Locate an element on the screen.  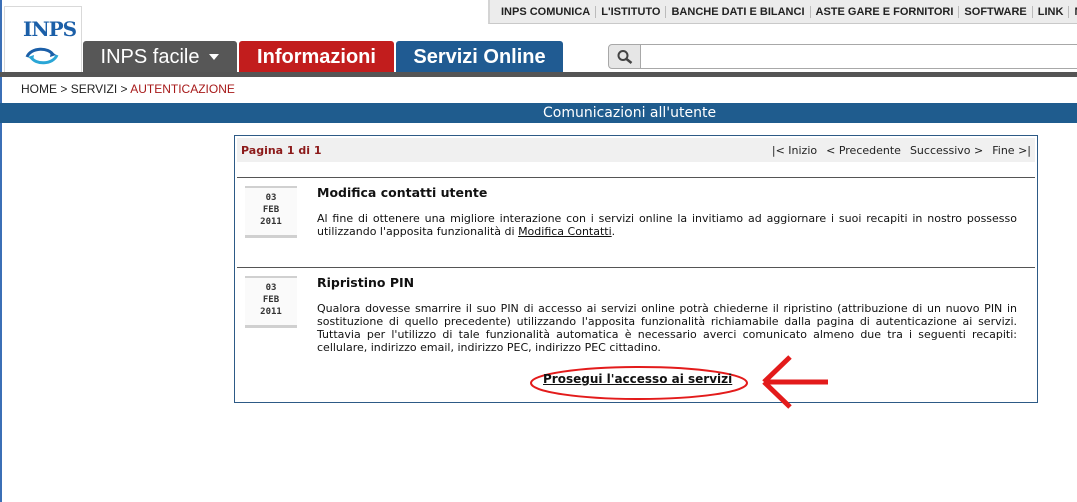
tab-servizi-online-label: Servizi Online is located at coordinates (479, 56).